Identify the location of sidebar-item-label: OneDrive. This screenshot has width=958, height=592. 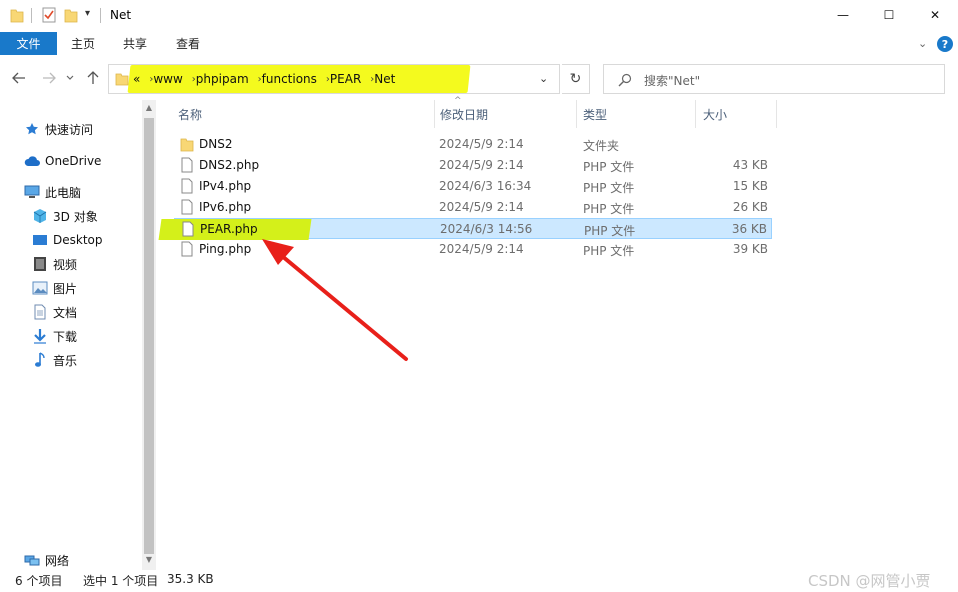
(73, 161).